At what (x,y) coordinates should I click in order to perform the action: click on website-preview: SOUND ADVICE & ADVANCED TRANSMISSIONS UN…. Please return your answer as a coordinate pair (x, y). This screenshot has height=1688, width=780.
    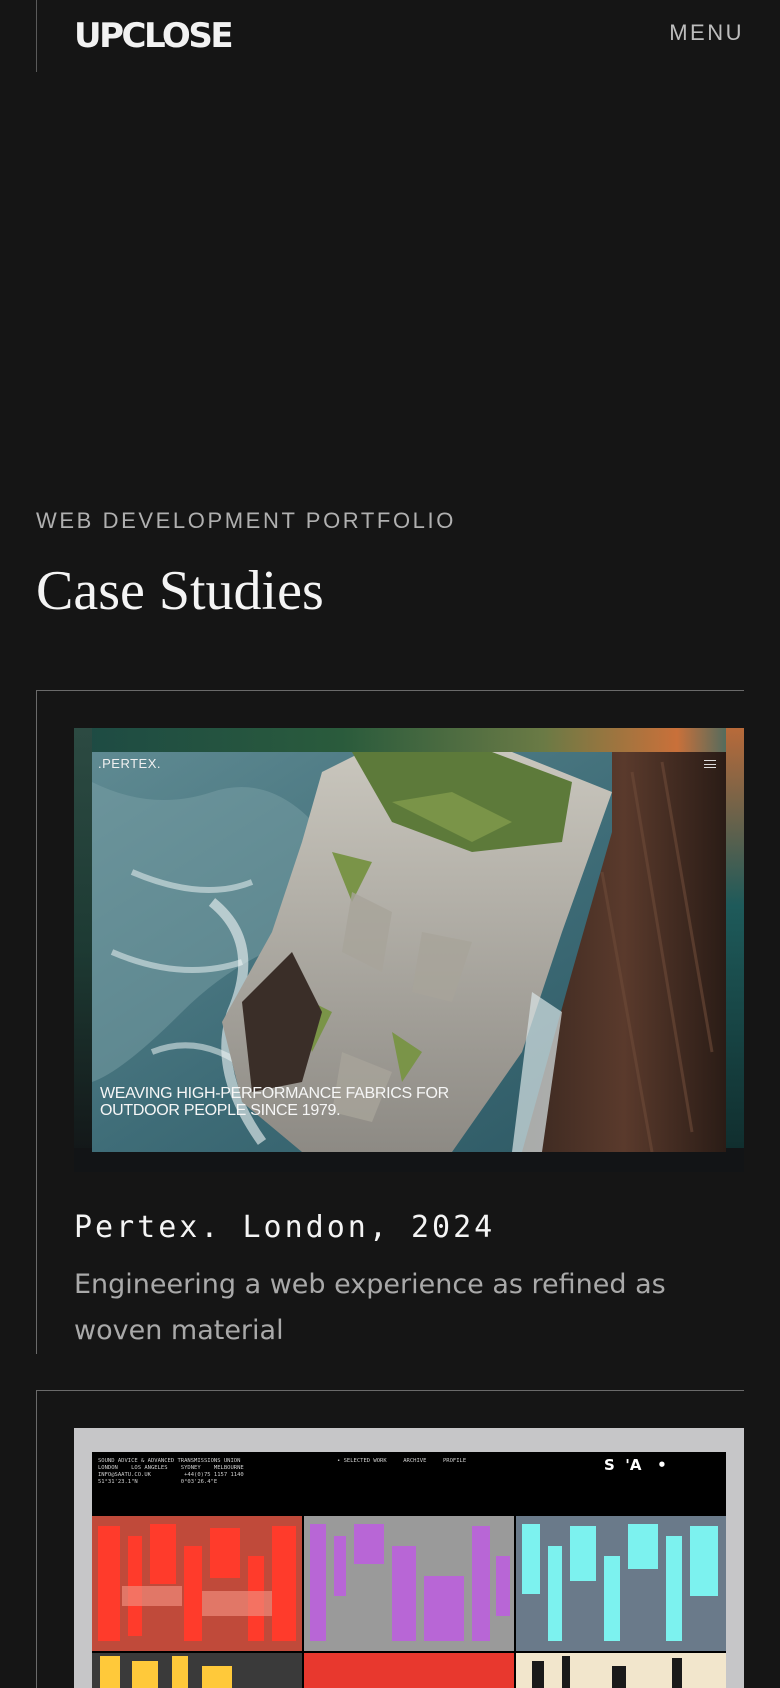
    Looking at the image, I should click on (409, 1570).